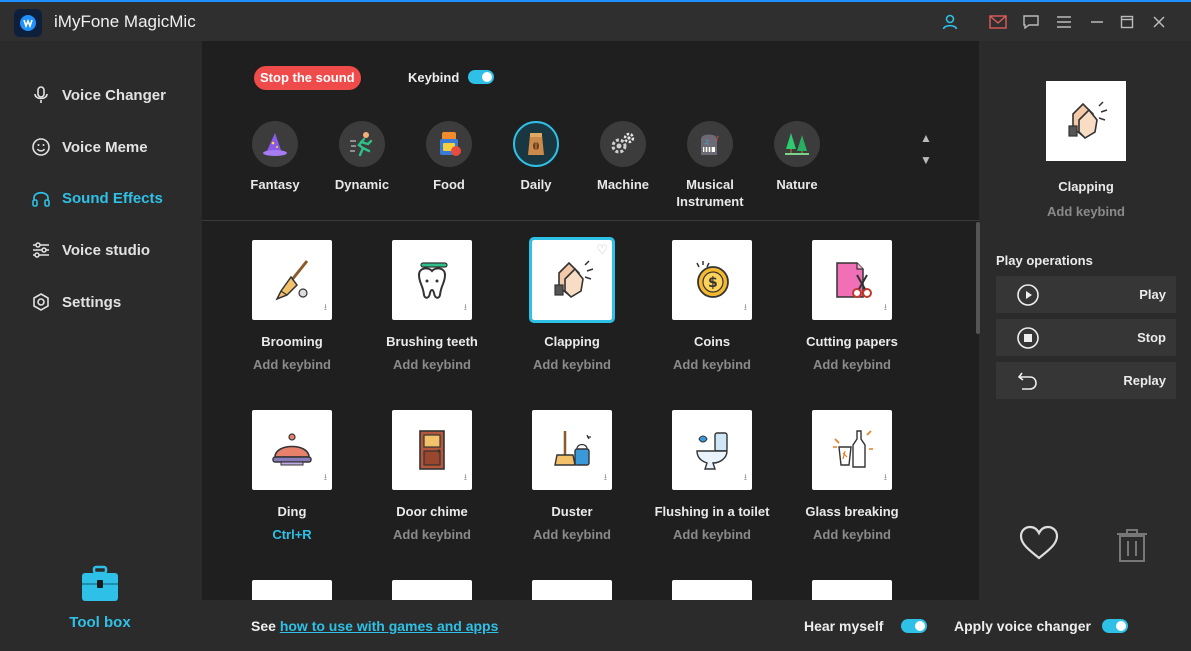  I want to click on replay-icon, so click(1027, 381).